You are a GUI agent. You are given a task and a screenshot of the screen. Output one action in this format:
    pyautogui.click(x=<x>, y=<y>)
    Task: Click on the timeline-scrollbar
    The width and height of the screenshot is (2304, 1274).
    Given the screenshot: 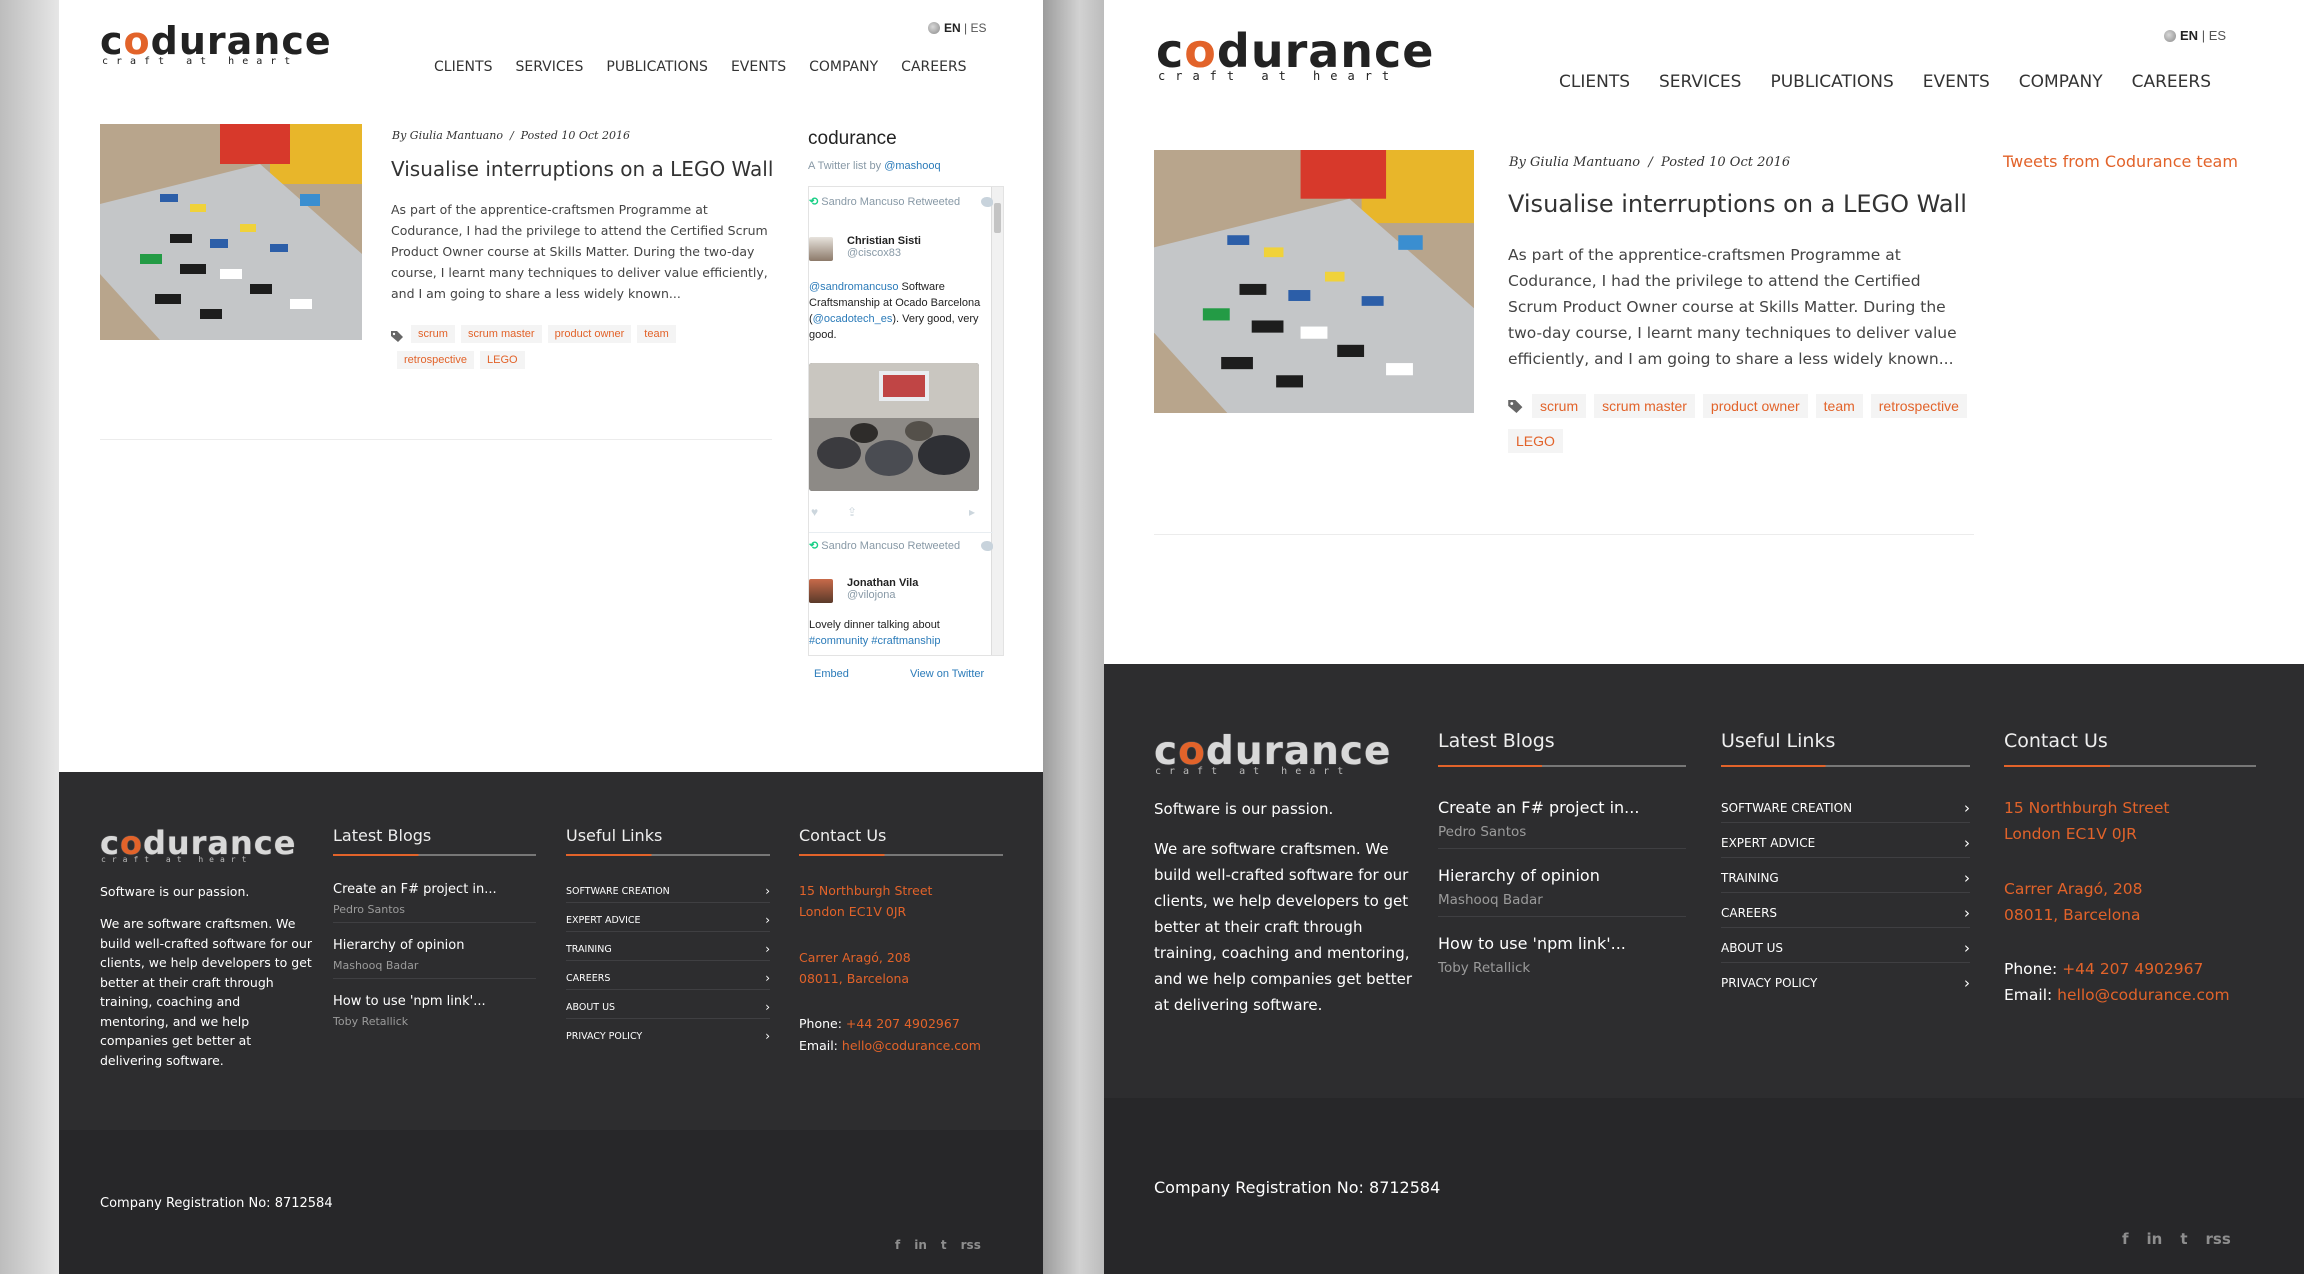 What is the action you would take?
    pyautogui.click(x=997, y=421)
    